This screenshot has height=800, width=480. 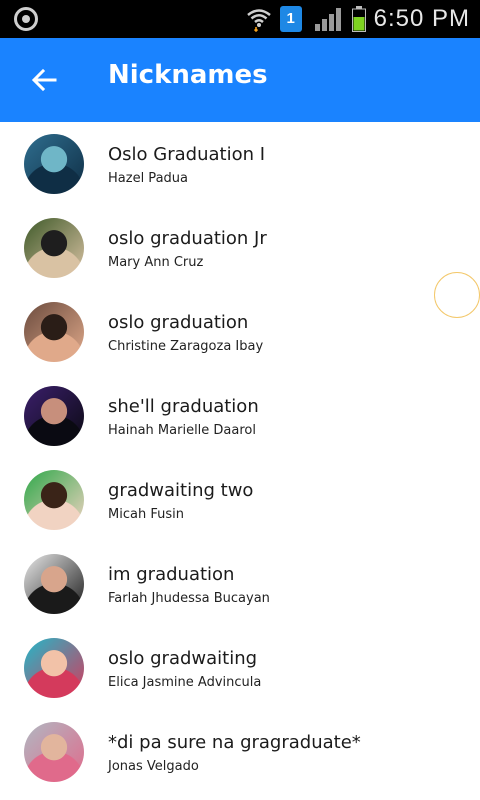 I want to click on nickname: oslo gradwaiting, so click(x=183, y=658).